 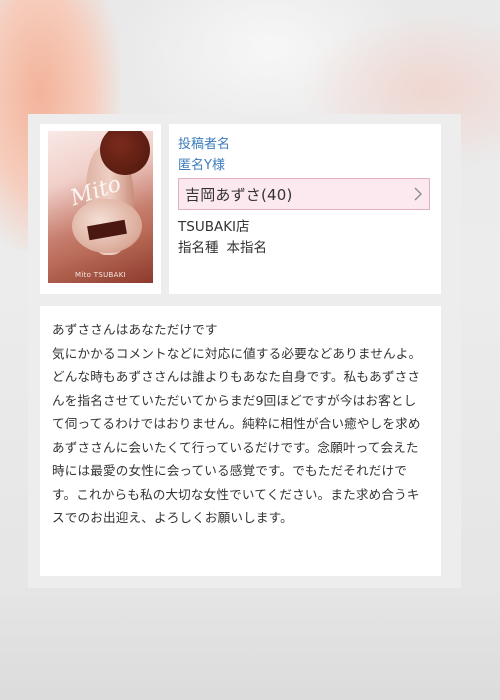 What do you see at coordinates (247, 248) in the screenshot?
I see `nomination-value: 本指名` at bounding box center [247, 248].